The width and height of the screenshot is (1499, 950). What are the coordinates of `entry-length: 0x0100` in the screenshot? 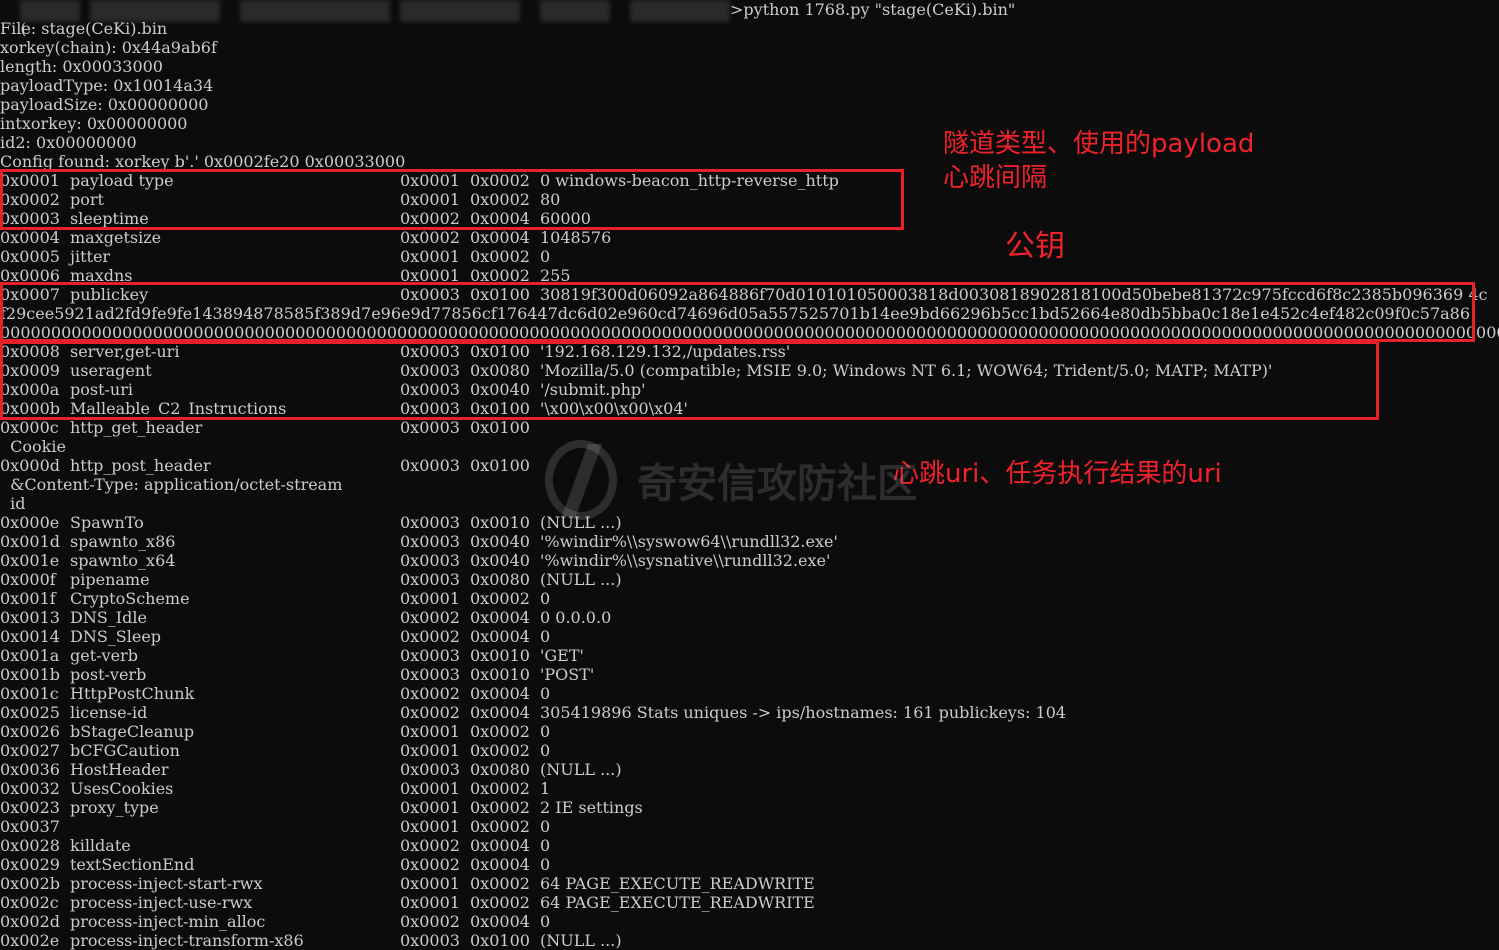 It's located at (500, 940).